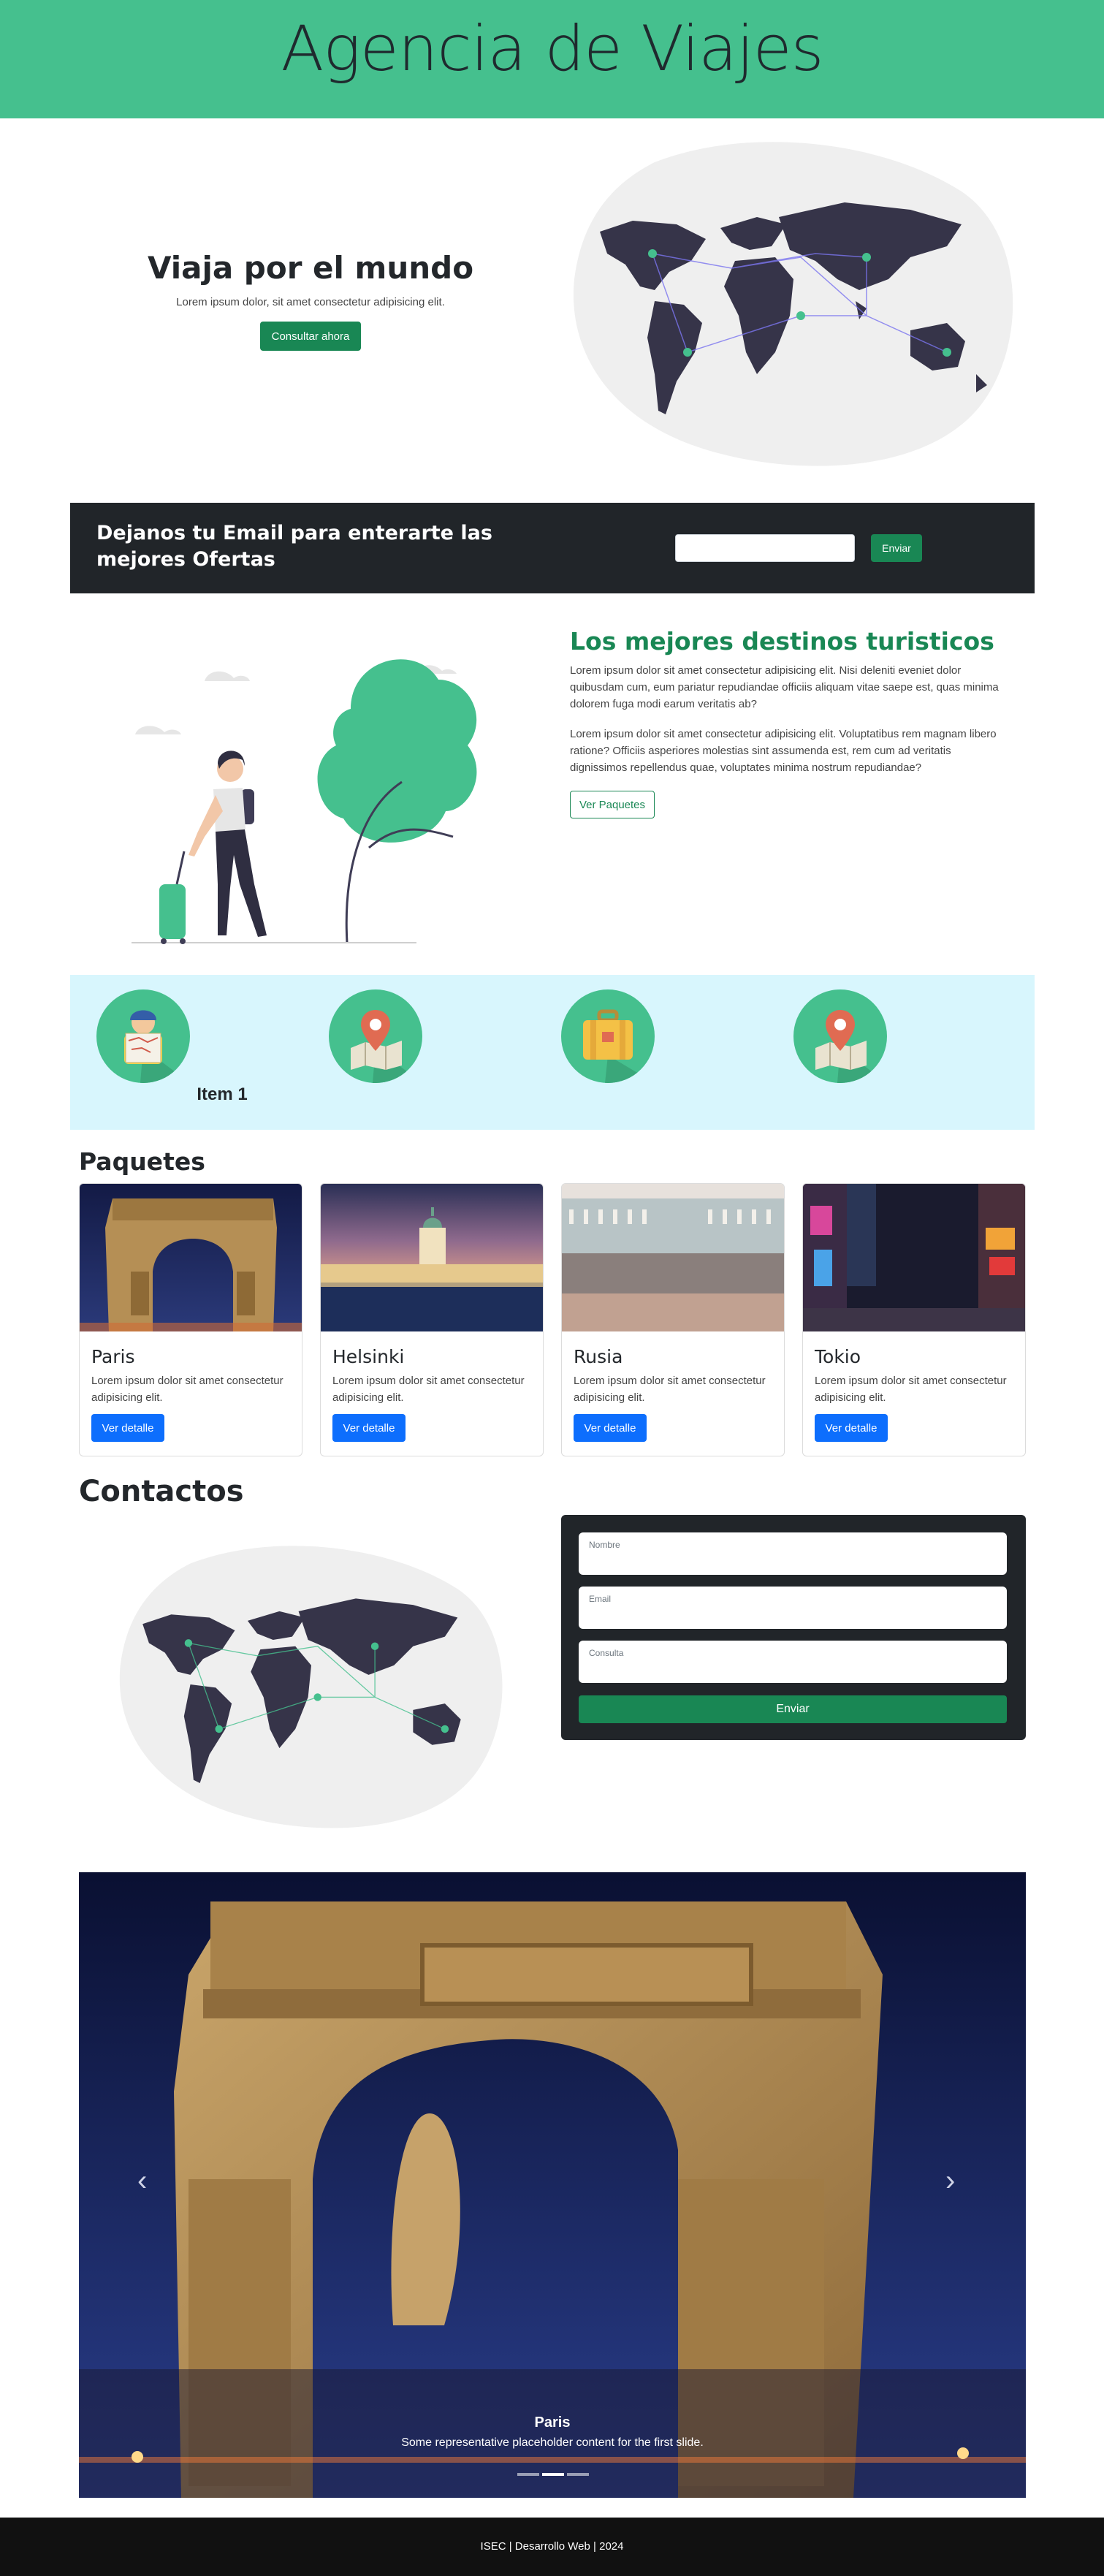  What do you see at coordinates (793, 1553) in the screenshot?
I see `name-field: Nombre` at bounding box center [793, 1553].